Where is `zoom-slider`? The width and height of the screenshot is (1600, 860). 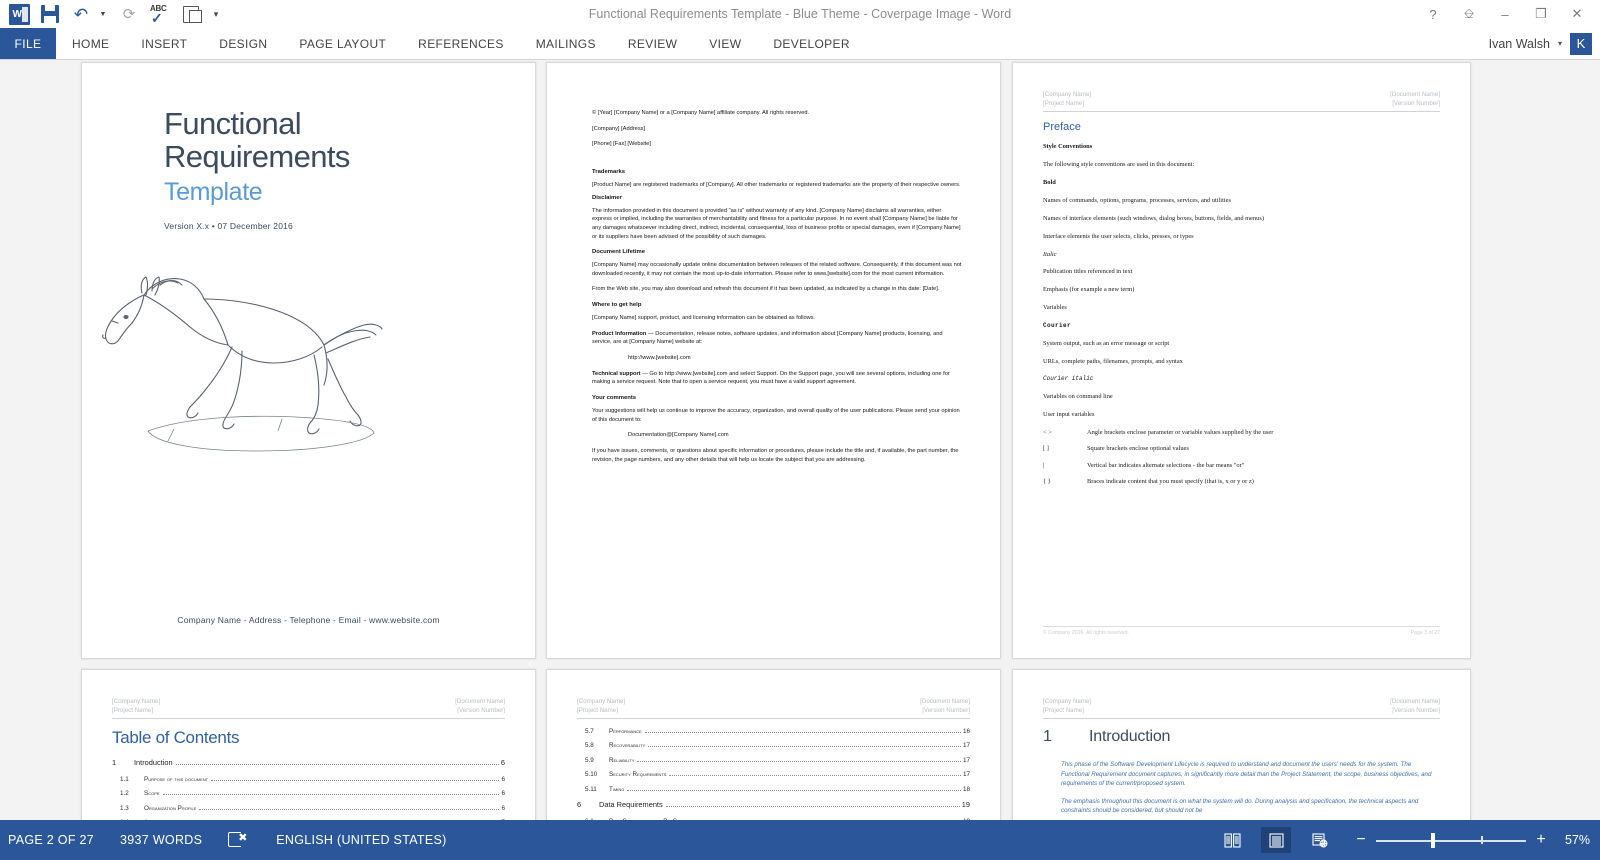
zoom-slider is located at coordinates (1451, 840).